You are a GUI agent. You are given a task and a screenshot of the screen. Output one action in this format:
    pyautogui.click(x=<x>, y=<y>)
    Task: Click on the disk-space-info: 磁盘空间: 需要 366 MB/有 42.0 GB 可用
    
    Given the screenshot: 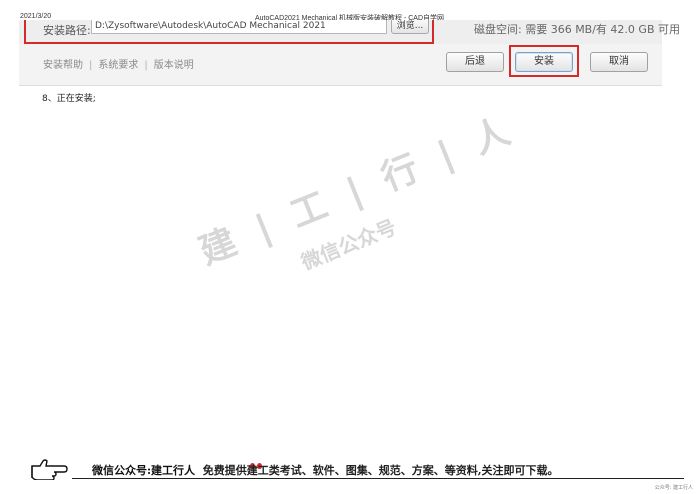 What is the action you would take?
    pyautogui.click(x=577, y=29)
    